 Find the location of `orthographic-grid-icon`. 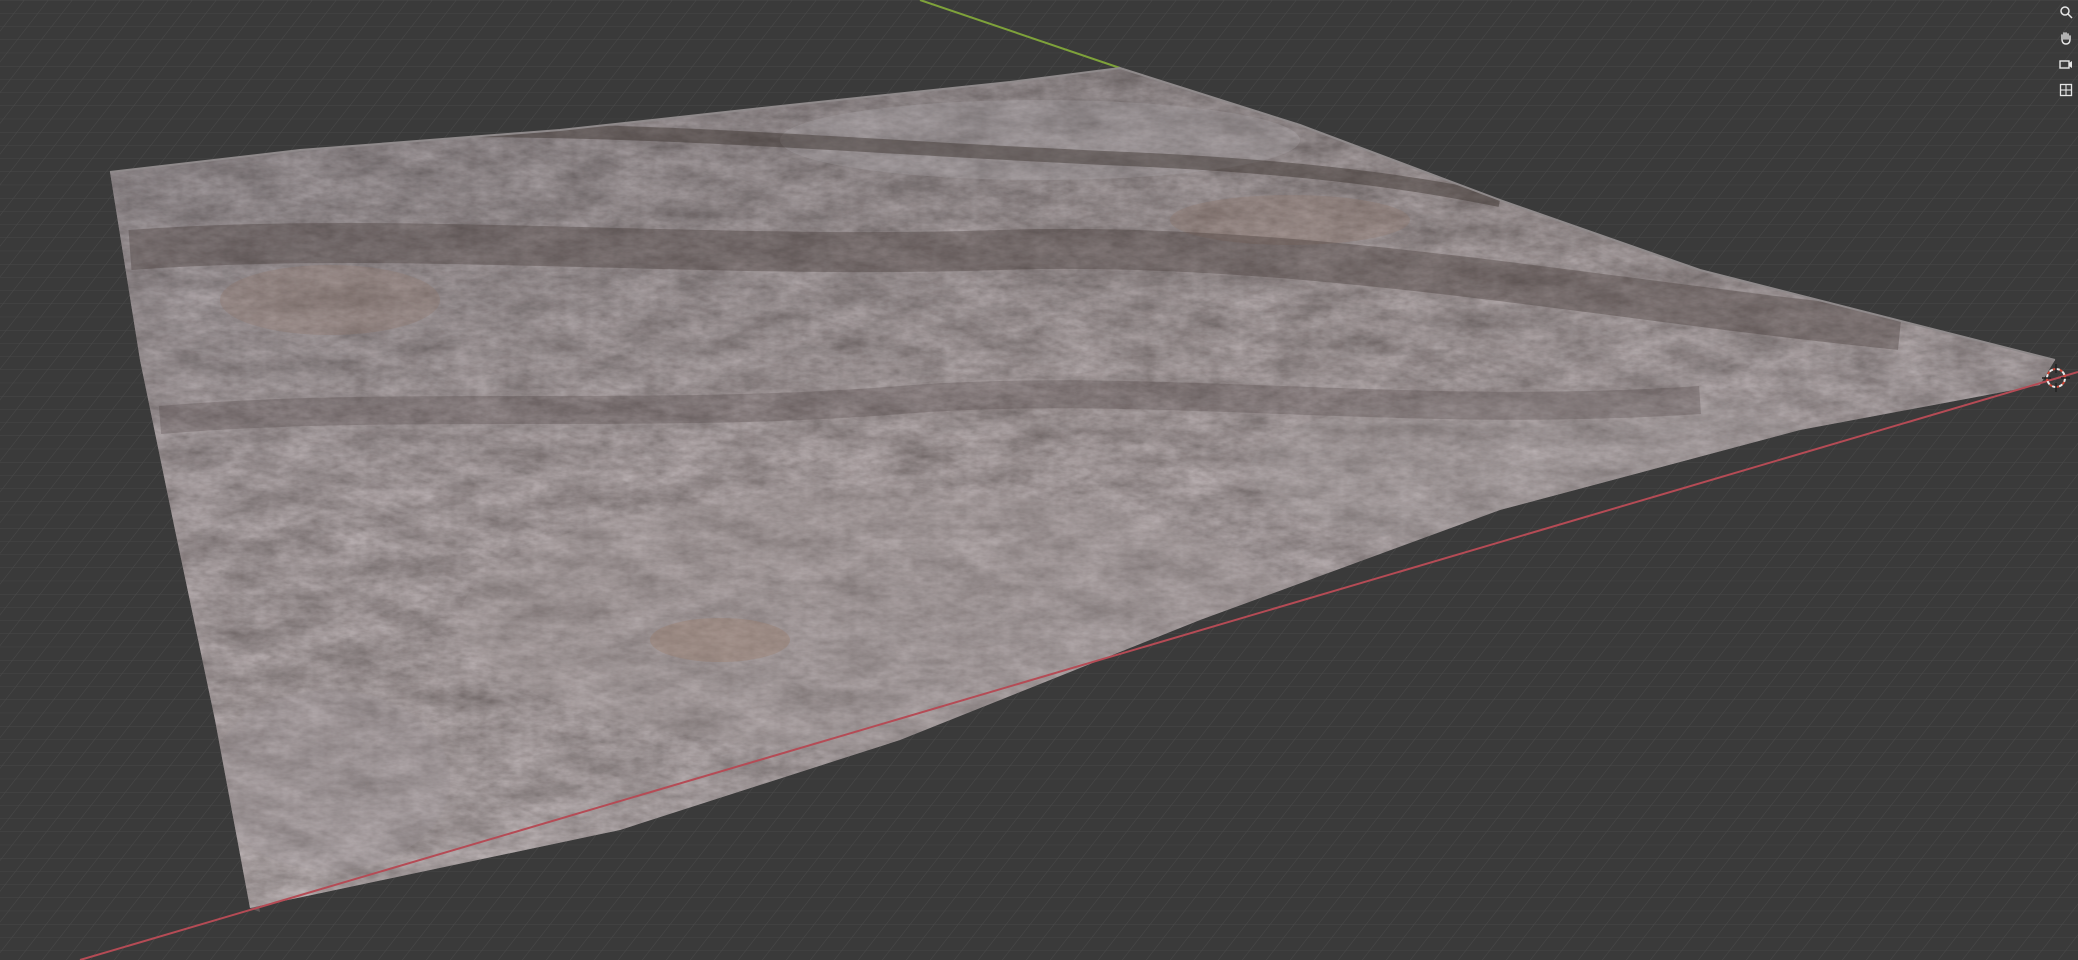

orthographic-grid-icon is located at coordinates (2066, 90).